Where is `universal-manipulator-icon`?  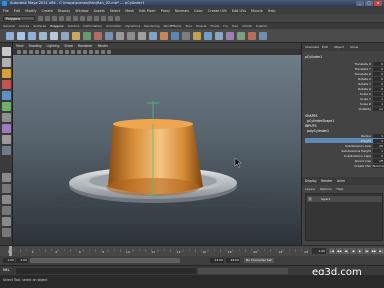 universal-manipulator-icon is located at coordinates (6, 117).